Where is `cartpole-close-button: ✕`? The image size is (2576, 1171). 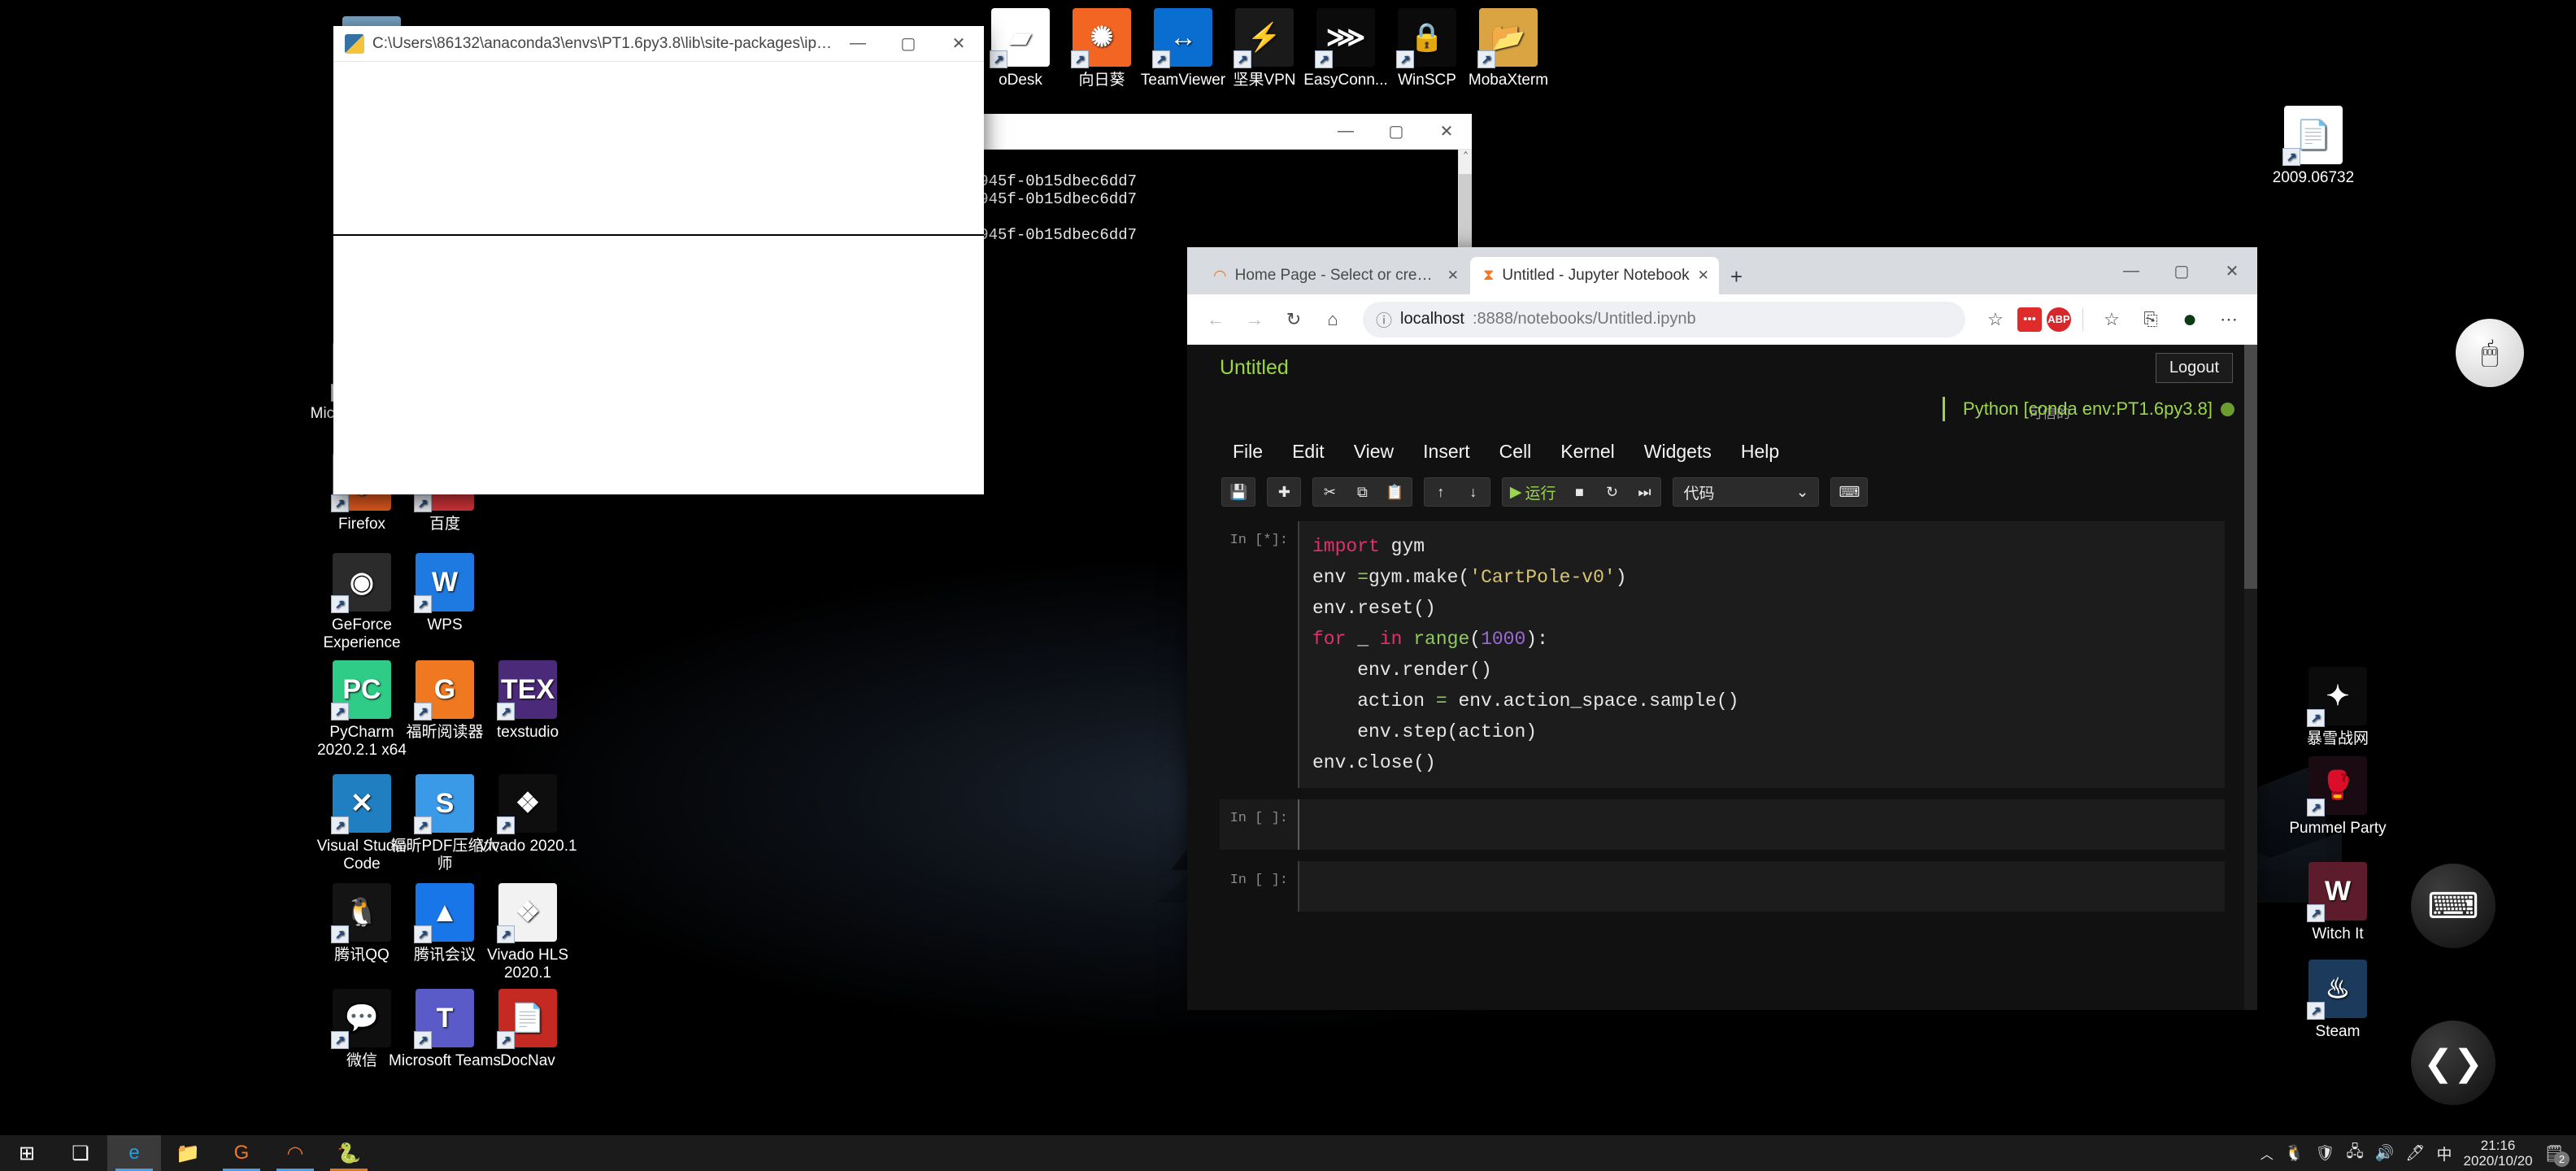
cartpole-close-button: ✕ is located at coordinates (959, 44).